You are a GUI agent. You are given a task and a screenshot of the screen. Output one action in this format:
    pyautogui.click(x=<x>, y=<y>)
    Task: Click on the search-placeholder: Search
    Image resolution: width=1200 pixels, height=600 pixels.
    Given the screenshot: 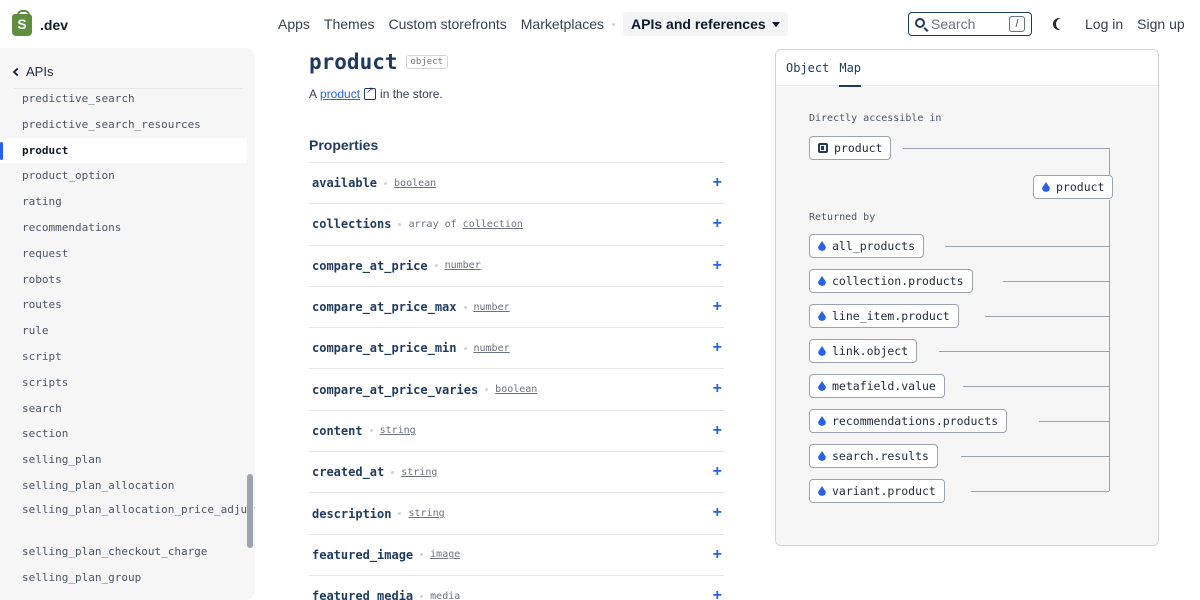 What is the action you would take?
    pyautogui.click(x=953, y=24)
    